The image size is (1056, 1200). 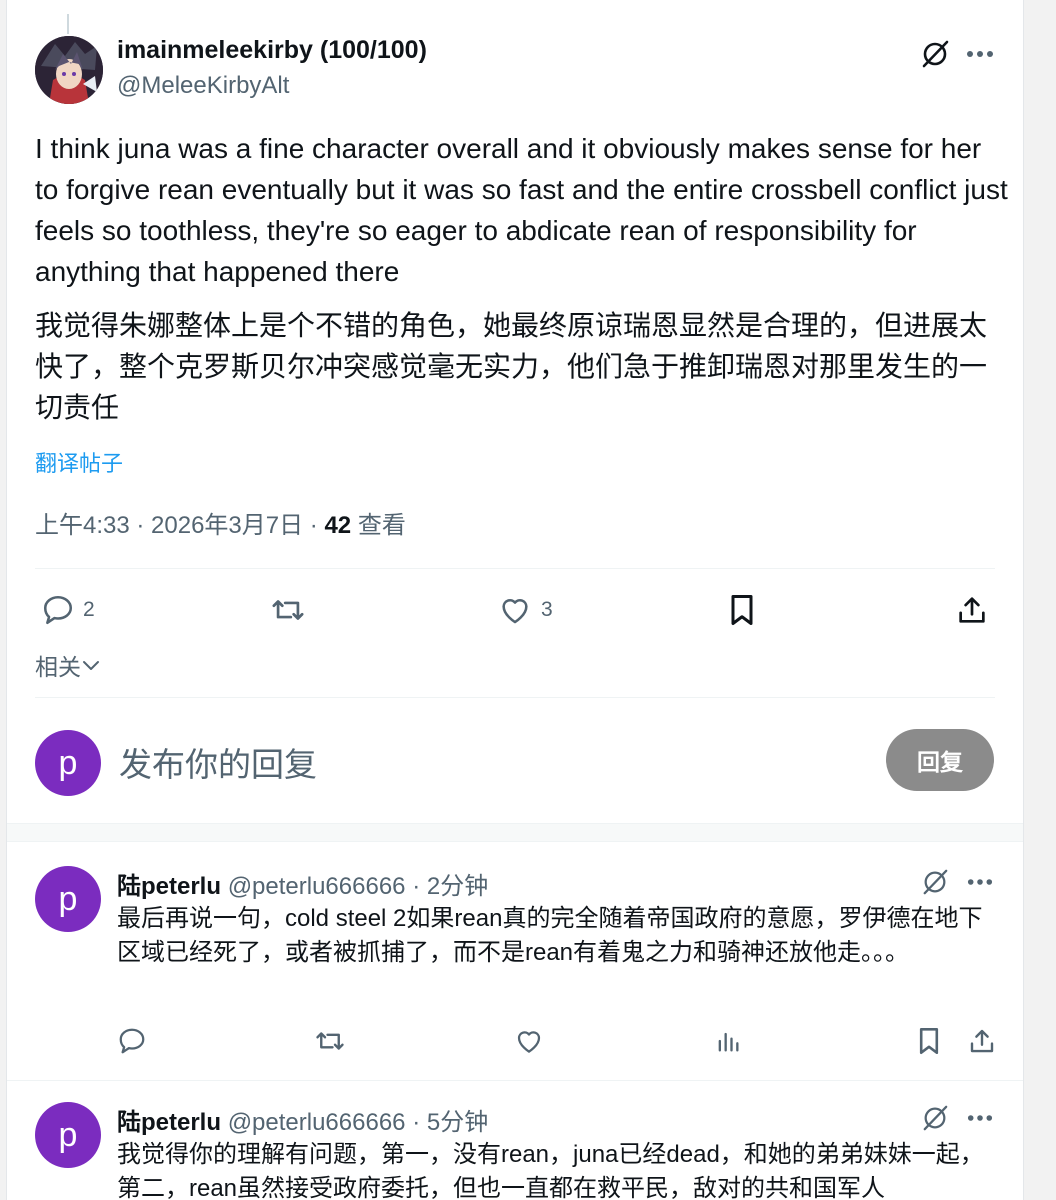 I want to click on share-action, so click(x=972, y=610).